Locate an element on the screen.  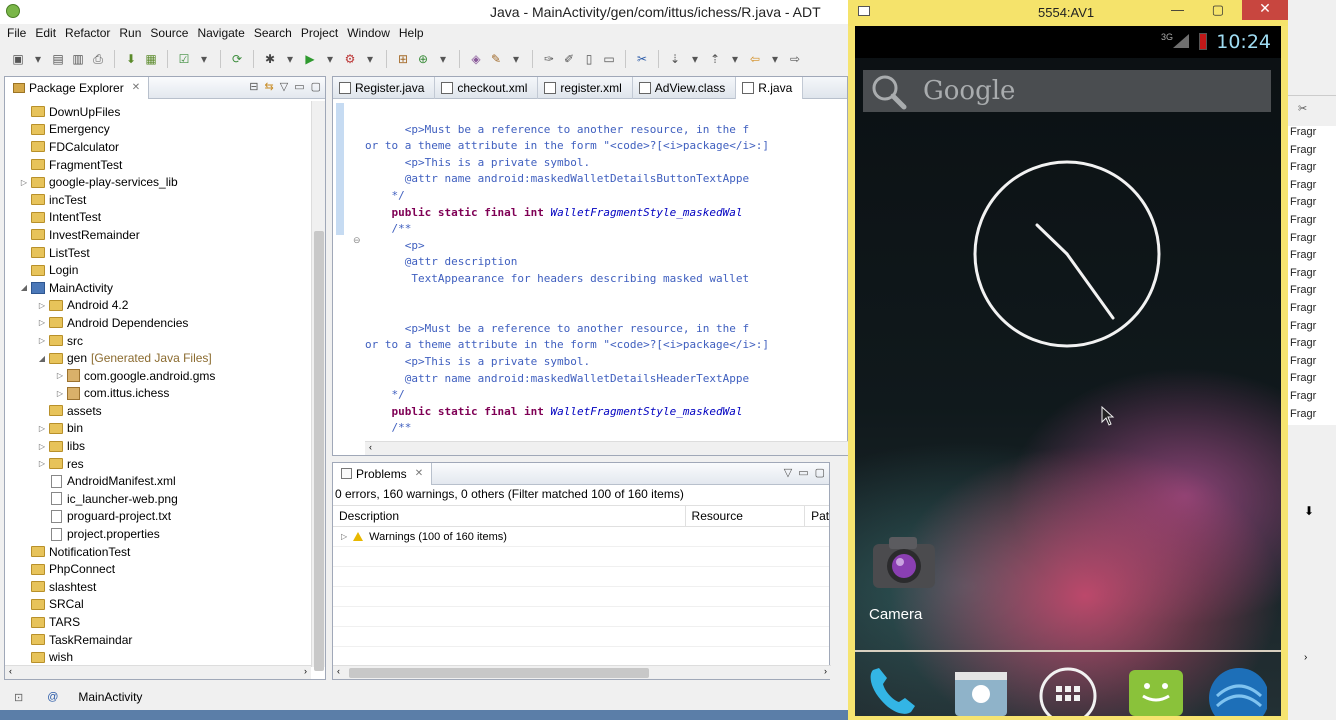
maximize-button: ▢ is located at coordinates (1218, 10).